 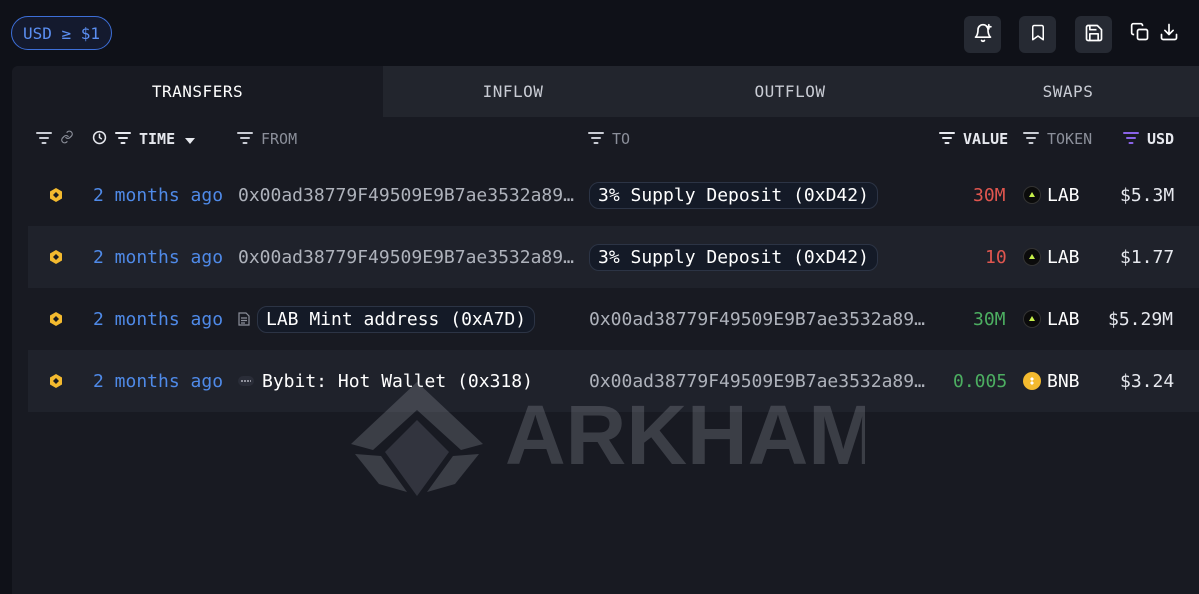 What do you see at coordinates (621, 139) in the screenshot?
I see `column-to-label: TO` at bounding box center [621, 139].